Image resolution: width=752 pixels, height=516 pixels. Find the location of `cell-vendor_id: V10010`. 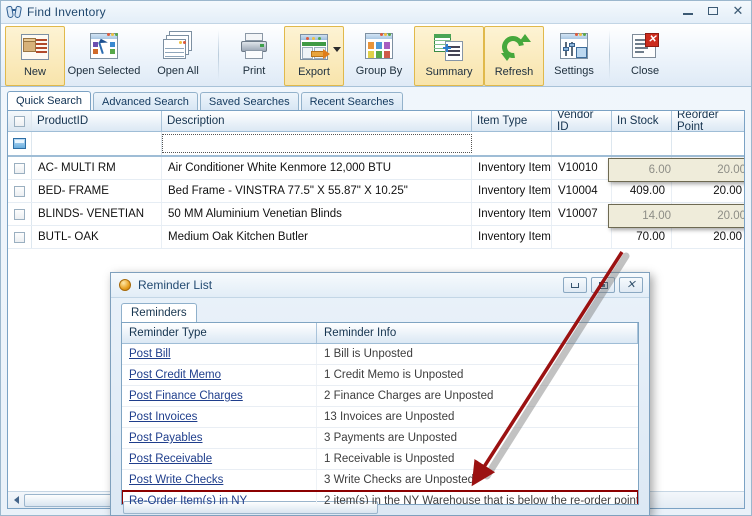

cell-vendor_id: V10010 is located at coordinates (582, 168).